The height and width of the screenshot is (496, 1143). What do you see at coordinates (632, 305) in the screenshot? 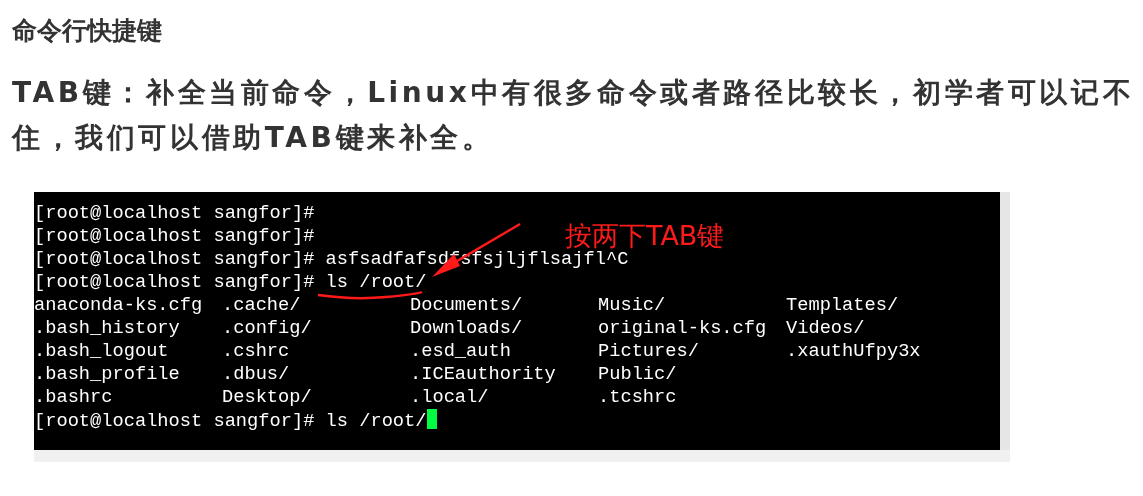
I see `file-name: Music/` at bounding box center [632, 305].